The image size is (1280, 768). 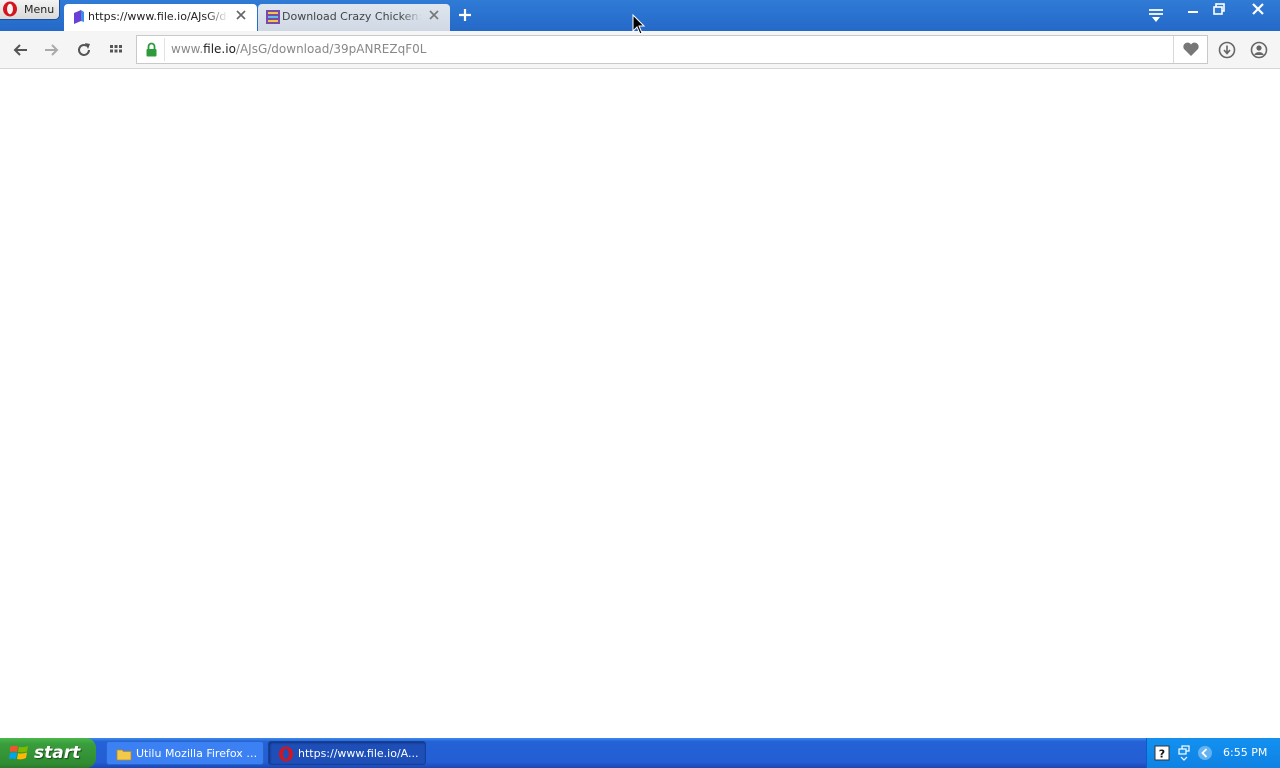 What do you see at coordinates (164, 49) in the screenshot?
I see `address-separator` at bounding box center [164, 49].